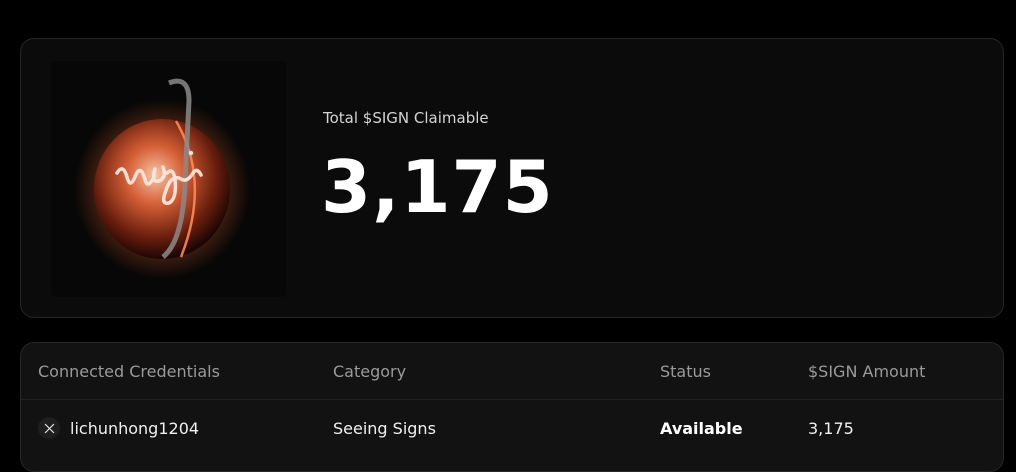 Image resolution: width=1016 pixels, height=472 pixels. Describe the element at coordinates (384, 428) in the screenshot. I see `category-value: Seeing Signs` at that location.